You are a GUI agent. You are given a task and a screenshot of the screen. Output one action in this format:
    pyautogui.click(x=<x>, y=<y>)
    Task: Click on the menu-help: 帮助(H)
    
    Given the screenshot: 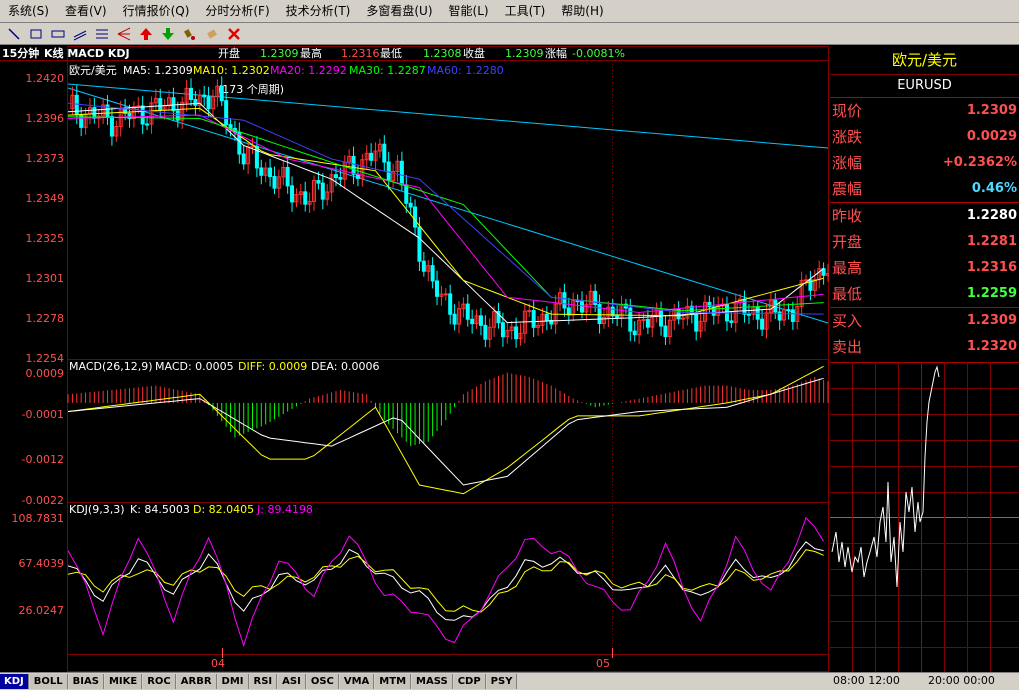 What is the action you would take?
    pyautogui.click(x=582, y=11)
    